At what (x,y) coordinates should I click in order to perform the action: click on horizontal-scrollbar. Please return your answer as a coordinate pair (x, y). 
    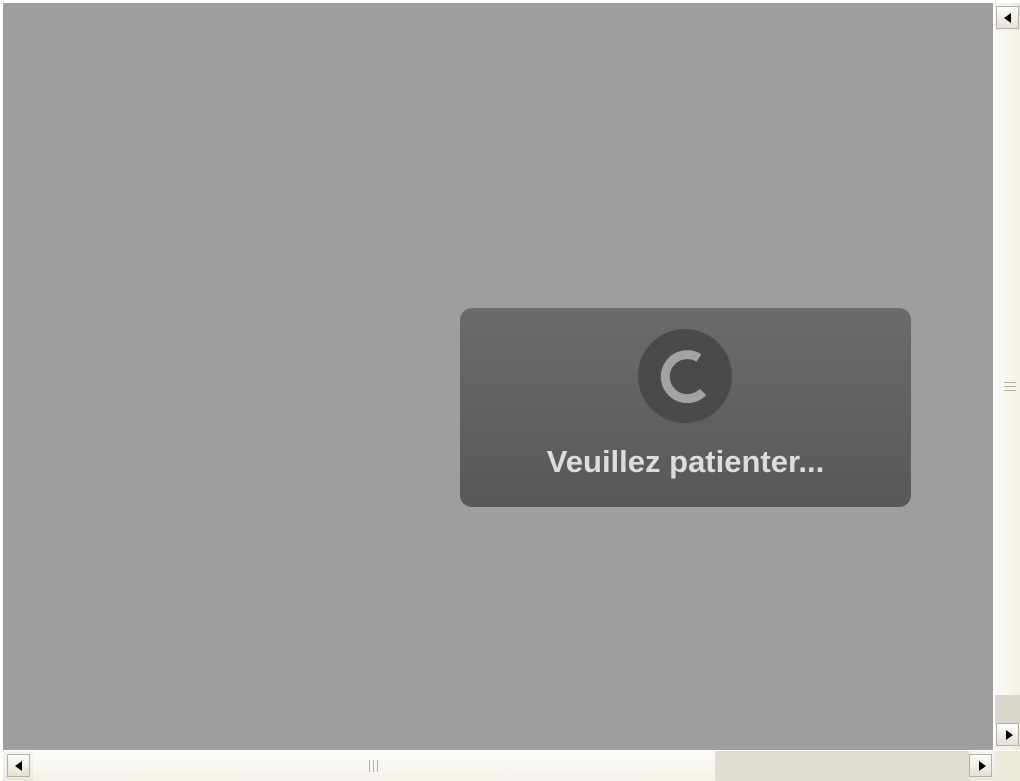
    Looking at the image, I should click on (499, 766).